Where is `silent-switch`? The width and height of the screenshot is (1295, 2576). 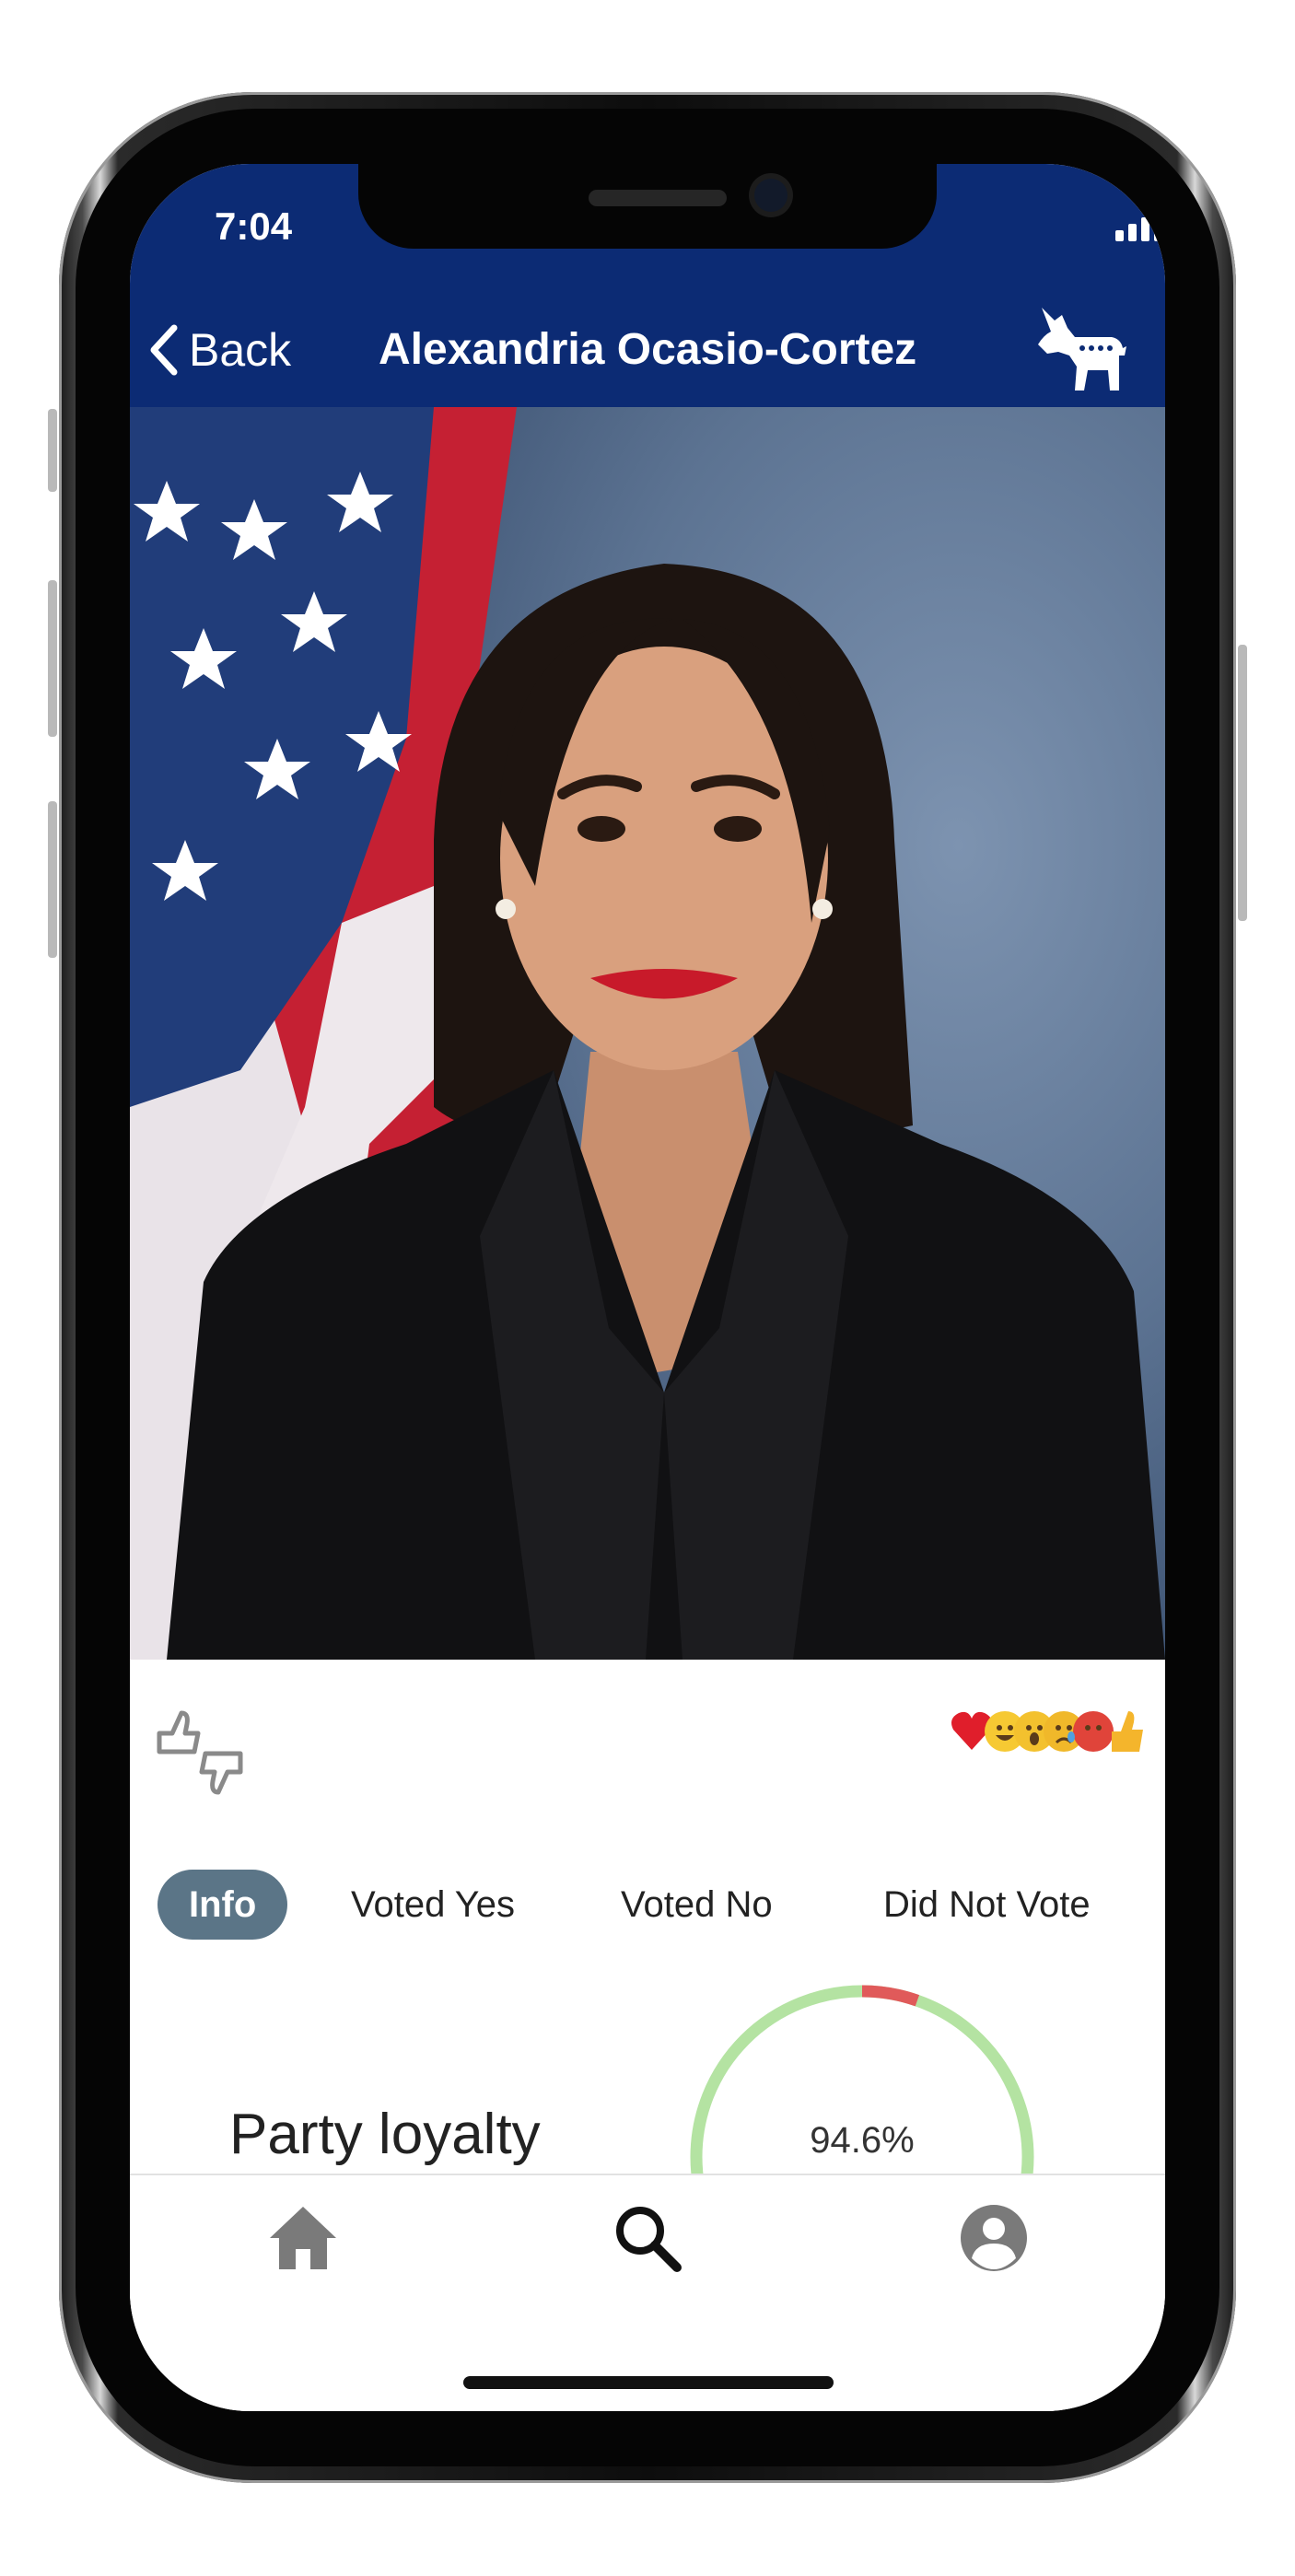 silent-switch is located at coordinates (52, 450).